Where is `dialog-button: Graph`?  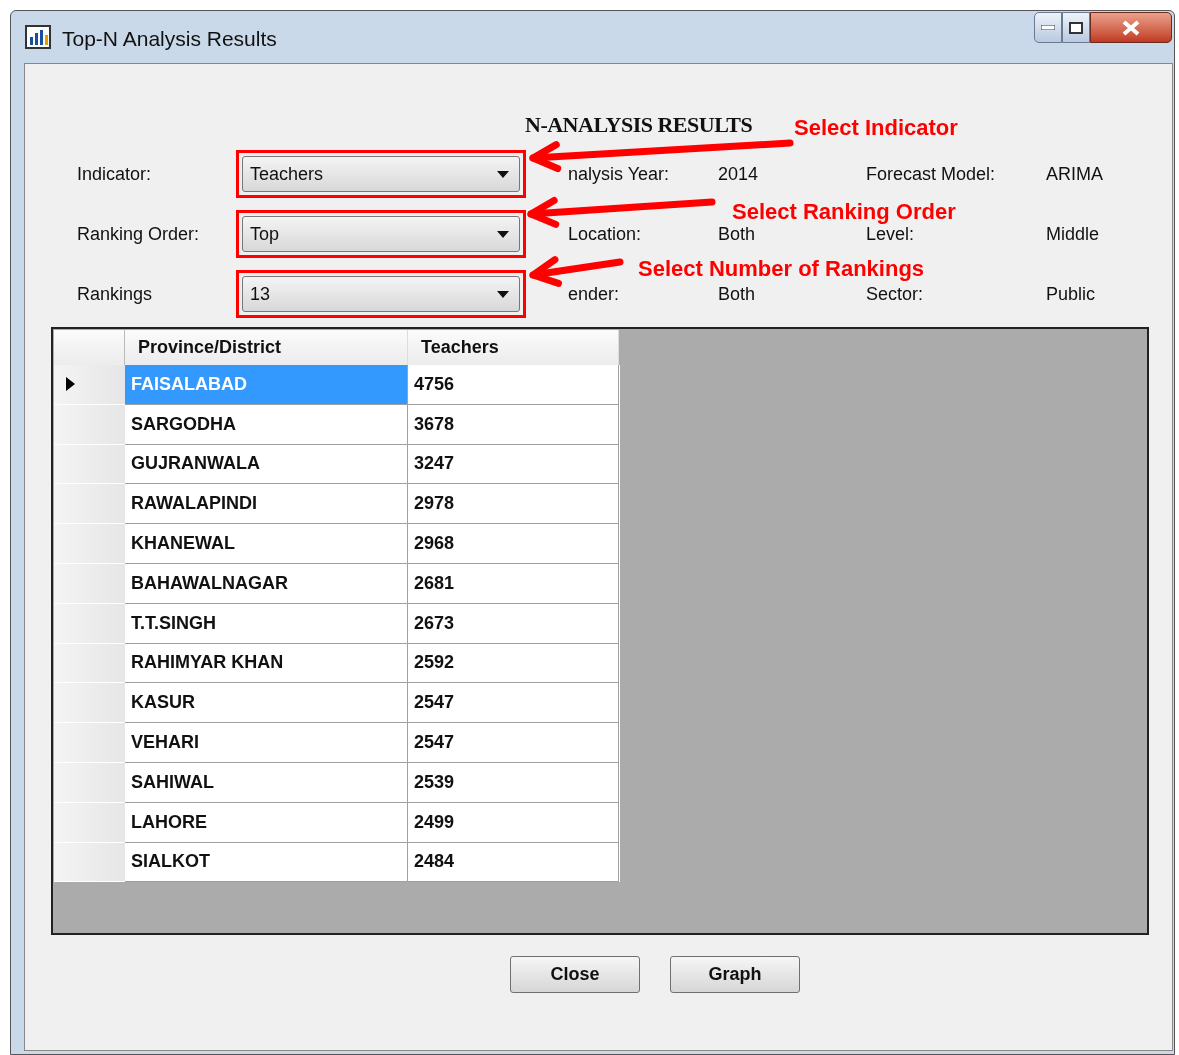 dialog-button: Graph is located at coordinates (735, 974).